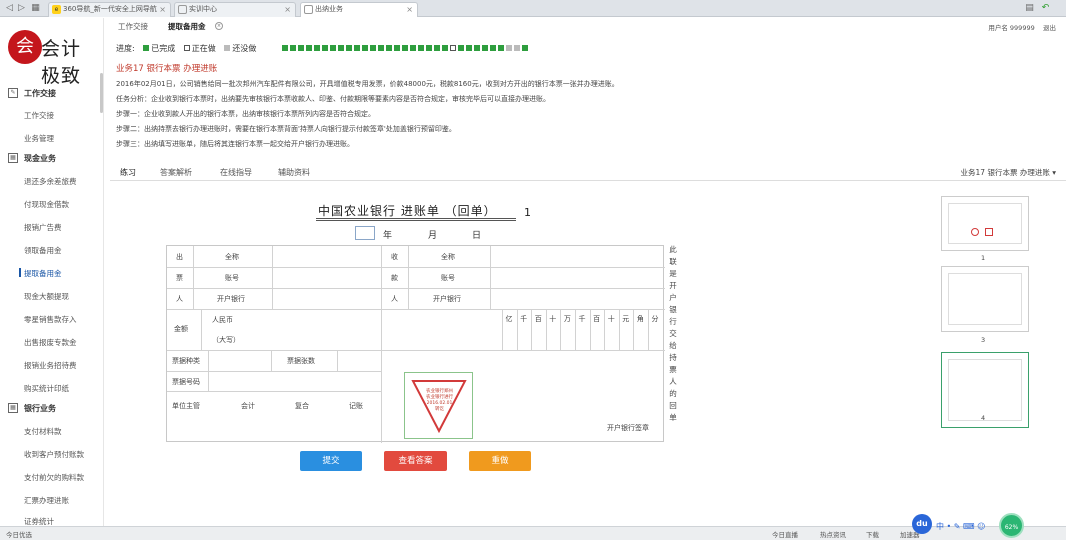 This screenshot has height=540, width=1066. I want to click on tab-withdraw-reserve: 提取备用金, so click(187, 26).